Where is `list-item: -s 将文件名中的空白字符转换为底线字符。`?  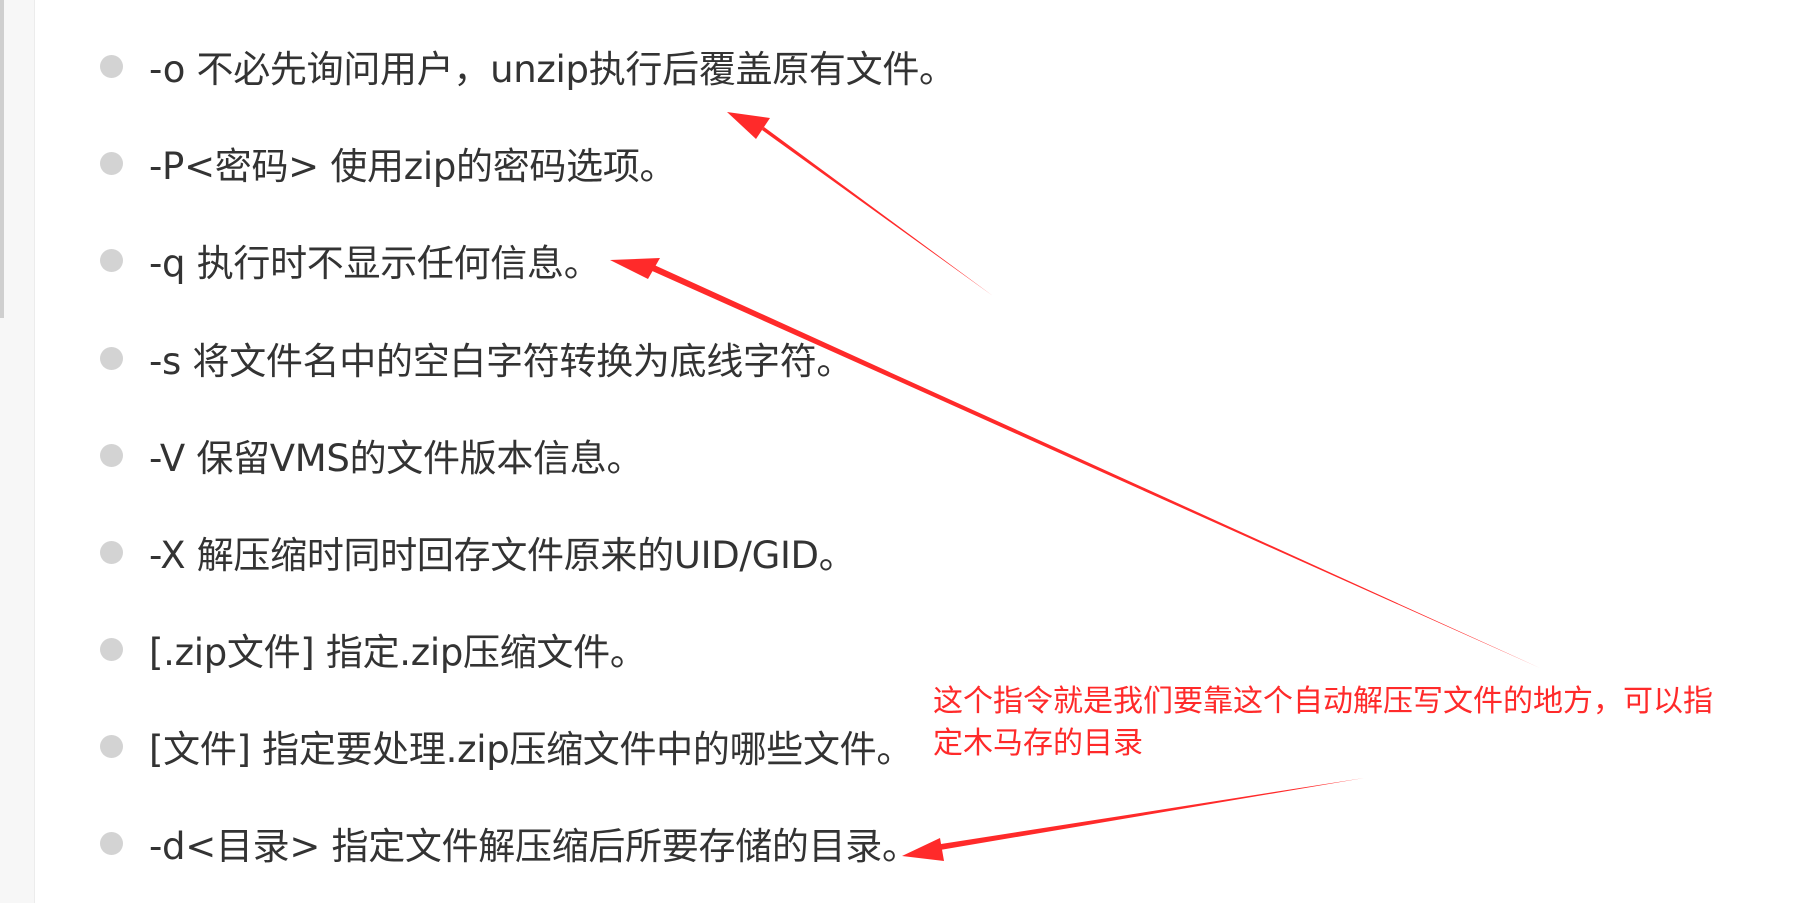 list-item: -s 将文件名中的空白字符转换为底线字符。 is located at coordinates (476, 358).